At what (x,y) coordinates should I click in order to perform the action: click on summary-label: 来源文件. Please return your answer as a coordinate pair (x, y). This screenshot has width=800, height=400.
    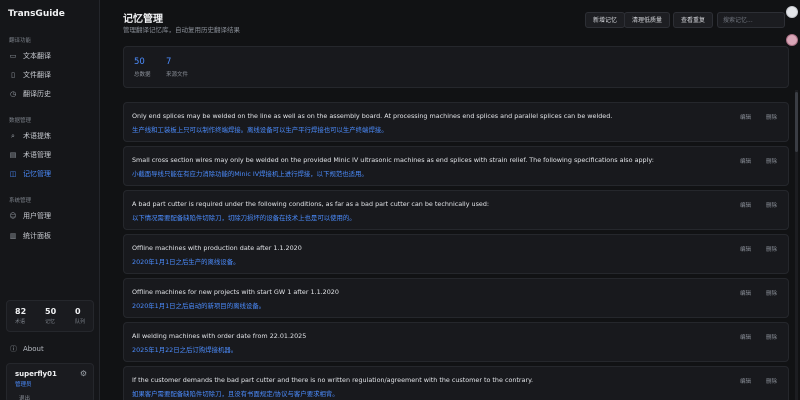
    Looking at the image, I should click on (177, 75).